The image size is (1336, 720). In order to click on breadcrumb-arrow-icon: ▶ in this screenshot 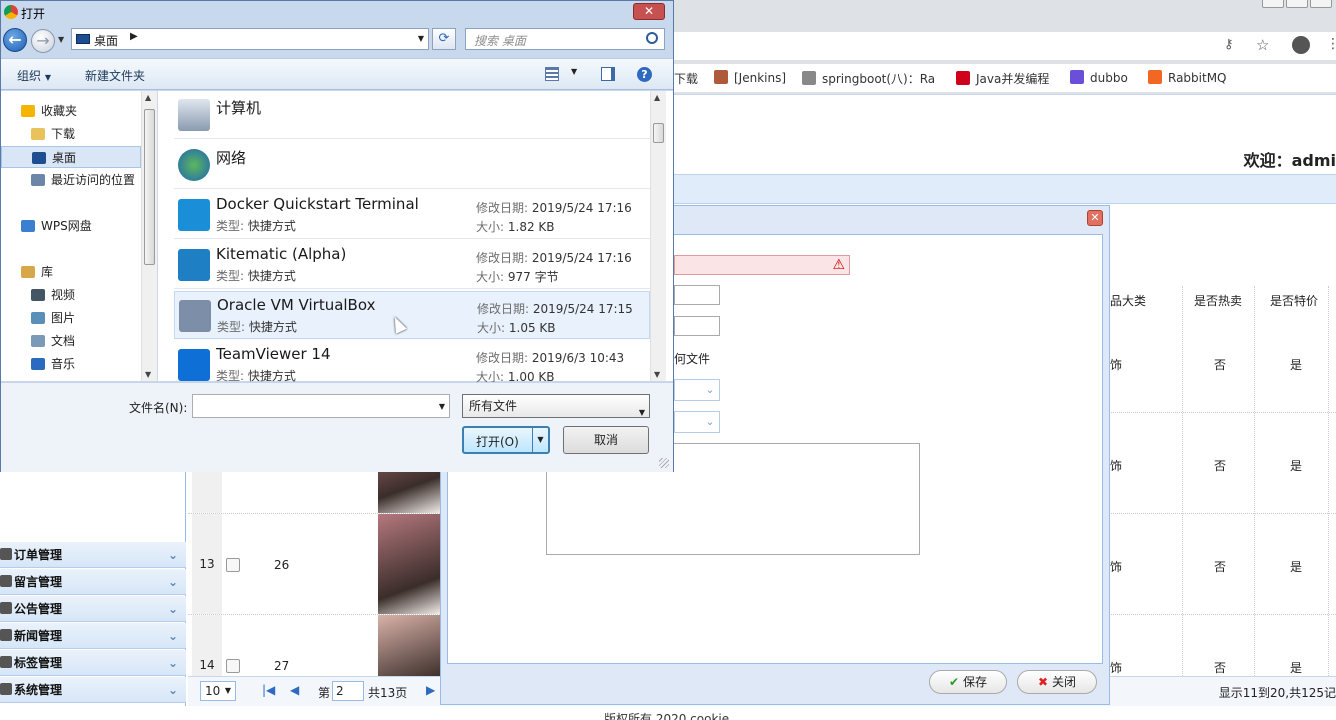, I will do `click(134, 36)`.